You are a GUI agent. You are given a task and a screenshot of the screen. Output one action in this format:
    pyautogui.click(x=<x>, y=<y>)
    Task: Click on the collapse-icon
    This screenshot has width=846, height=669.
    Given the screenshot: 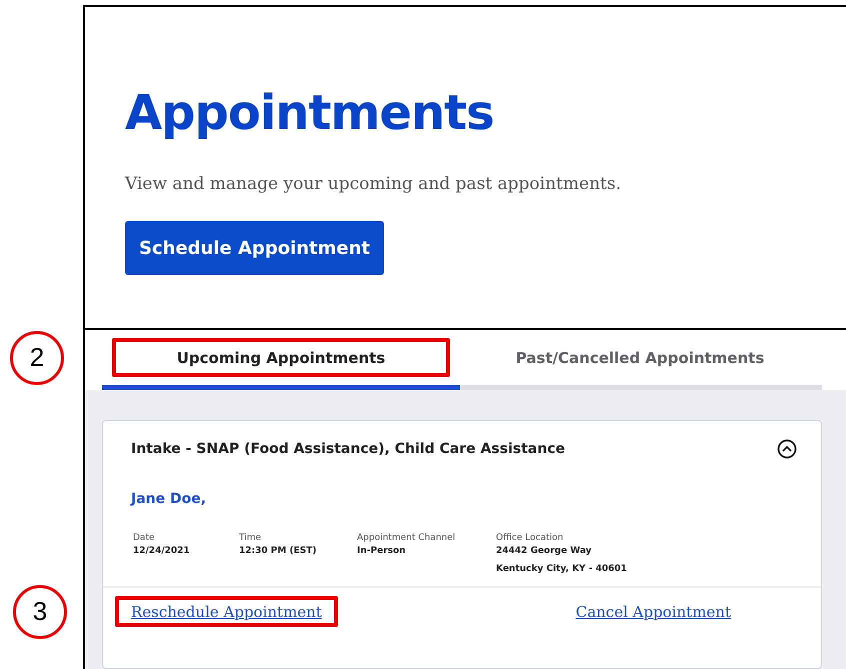 What is the action you would take?
    pyautogui.click(x=787, y=449)
    